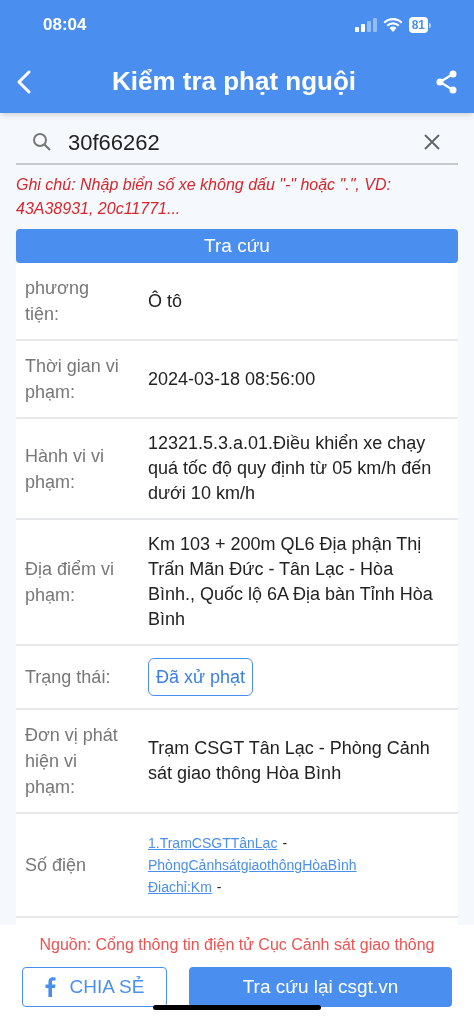  What do you see at coordinates (237, 945) in the screenshot?
I see `source-text: Nguồn: Cổng thông tin điện tử Cục Cảnh sát giao thông` at bounding box center [237, 945].